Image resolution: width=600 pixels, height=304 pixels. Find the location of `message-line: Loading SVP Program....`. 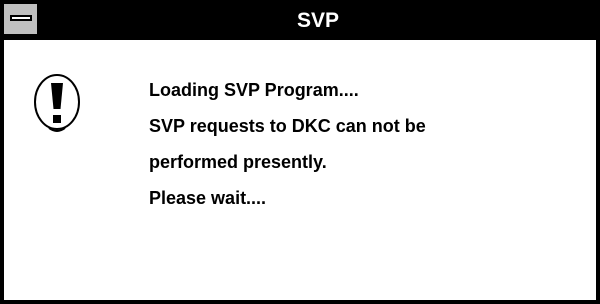

message-line: Loading SVP Program.... is located at coordinates (254, 90).